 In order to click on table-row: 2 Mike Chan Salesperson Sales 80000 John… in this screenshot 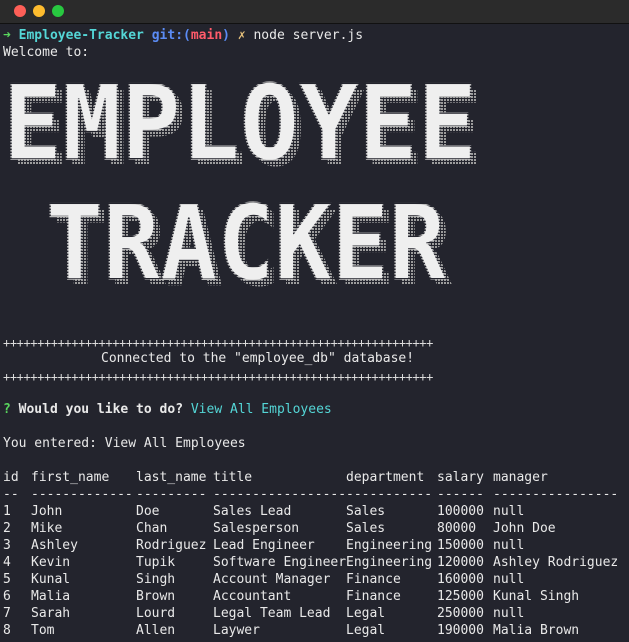, I will do `click(314, 528)`.